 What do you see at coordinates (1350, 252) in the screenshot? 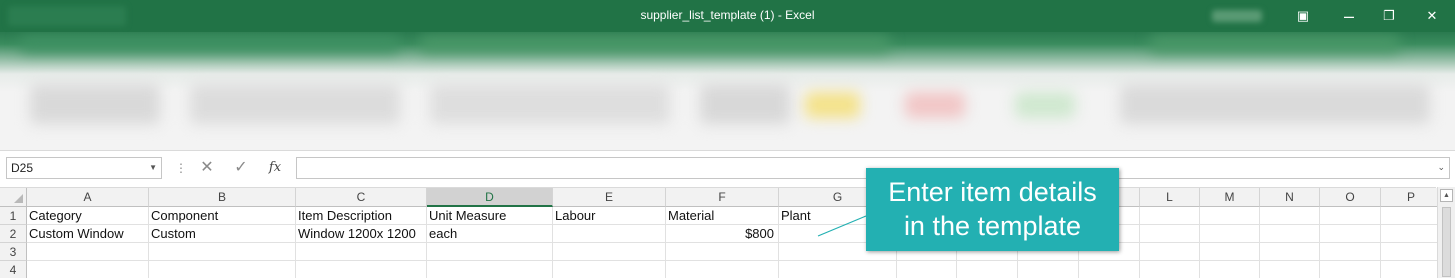
I see `cell-o3` at bounding box center [1350, 252].